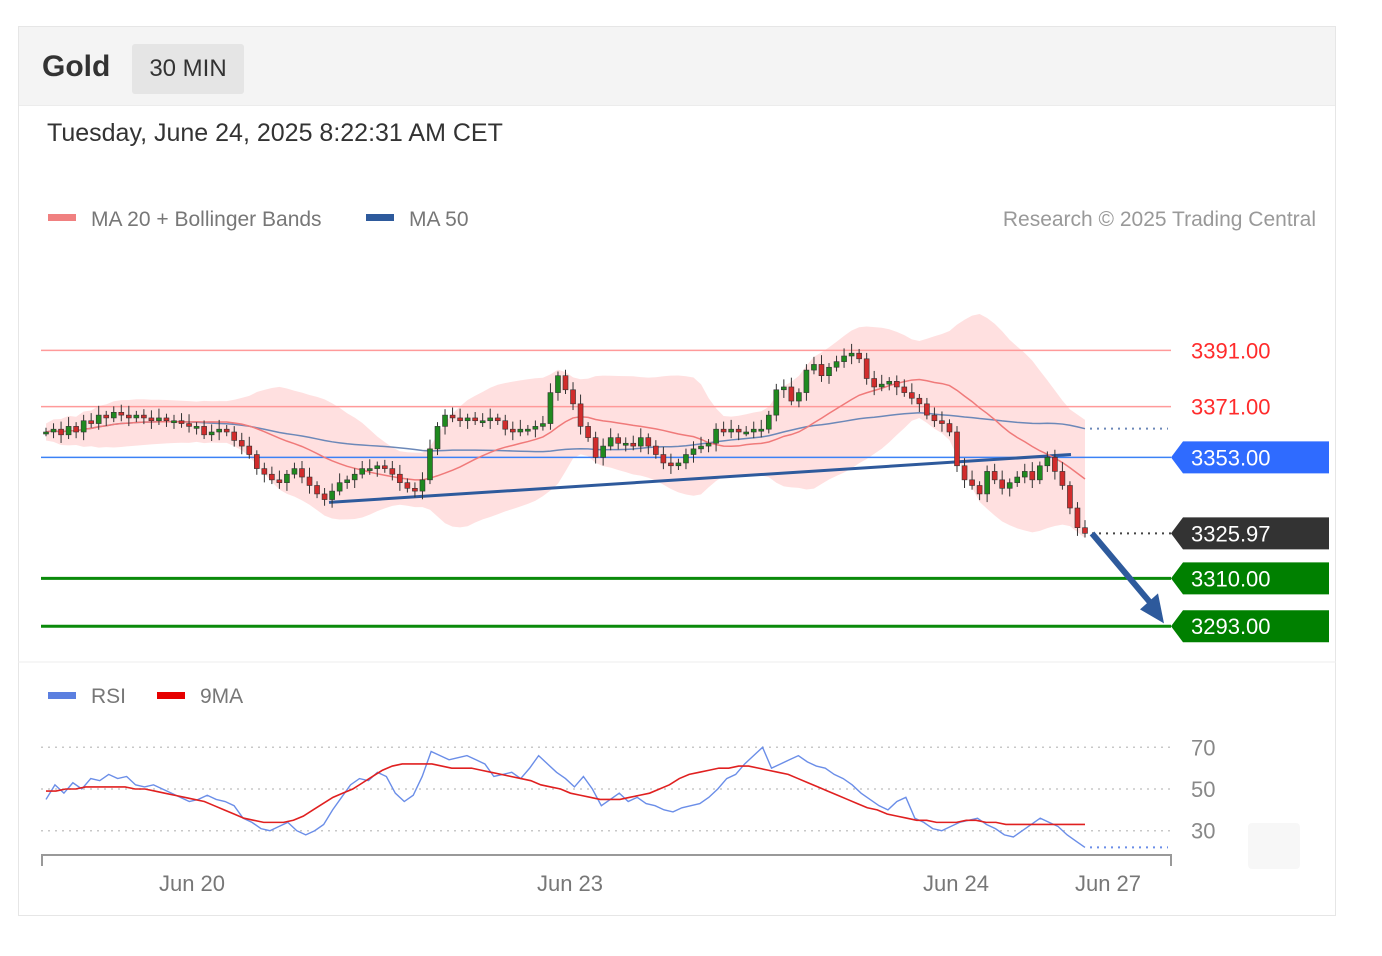 This screenshot has width=1382, height=956. What do you see at coordinates (1203, 789) in the screenshot?
I see `rsi-tick-label-50: 50` at bounding box center [1203, 789].